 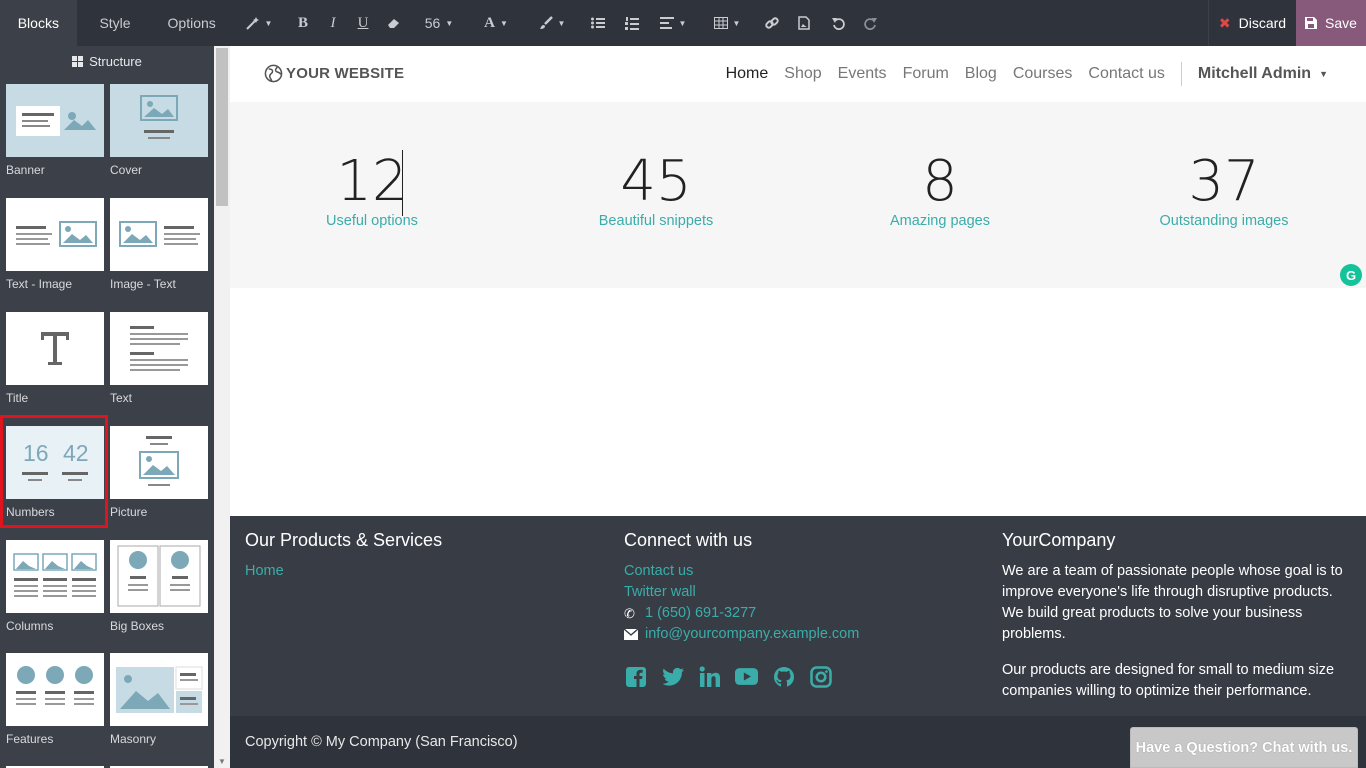 I want to click on twitter-icon, so click(x=672, y=676).